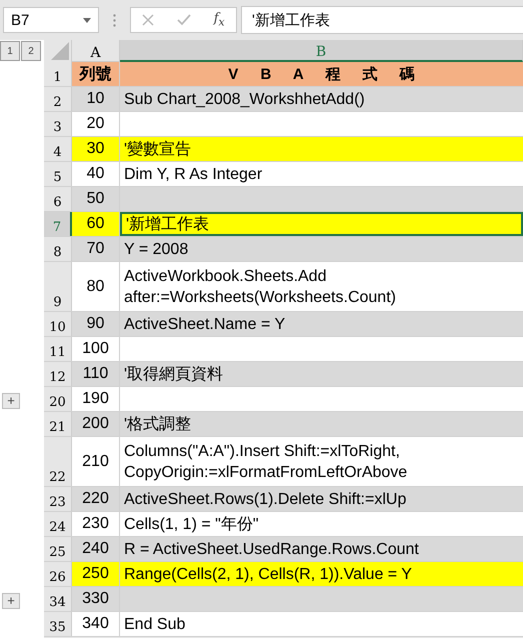 This screenshot has width=523, height=642. What do you see at coordinates (96, 624) in the screenshot?
I see `table-cell: 340` at bounding box center [96, 624].